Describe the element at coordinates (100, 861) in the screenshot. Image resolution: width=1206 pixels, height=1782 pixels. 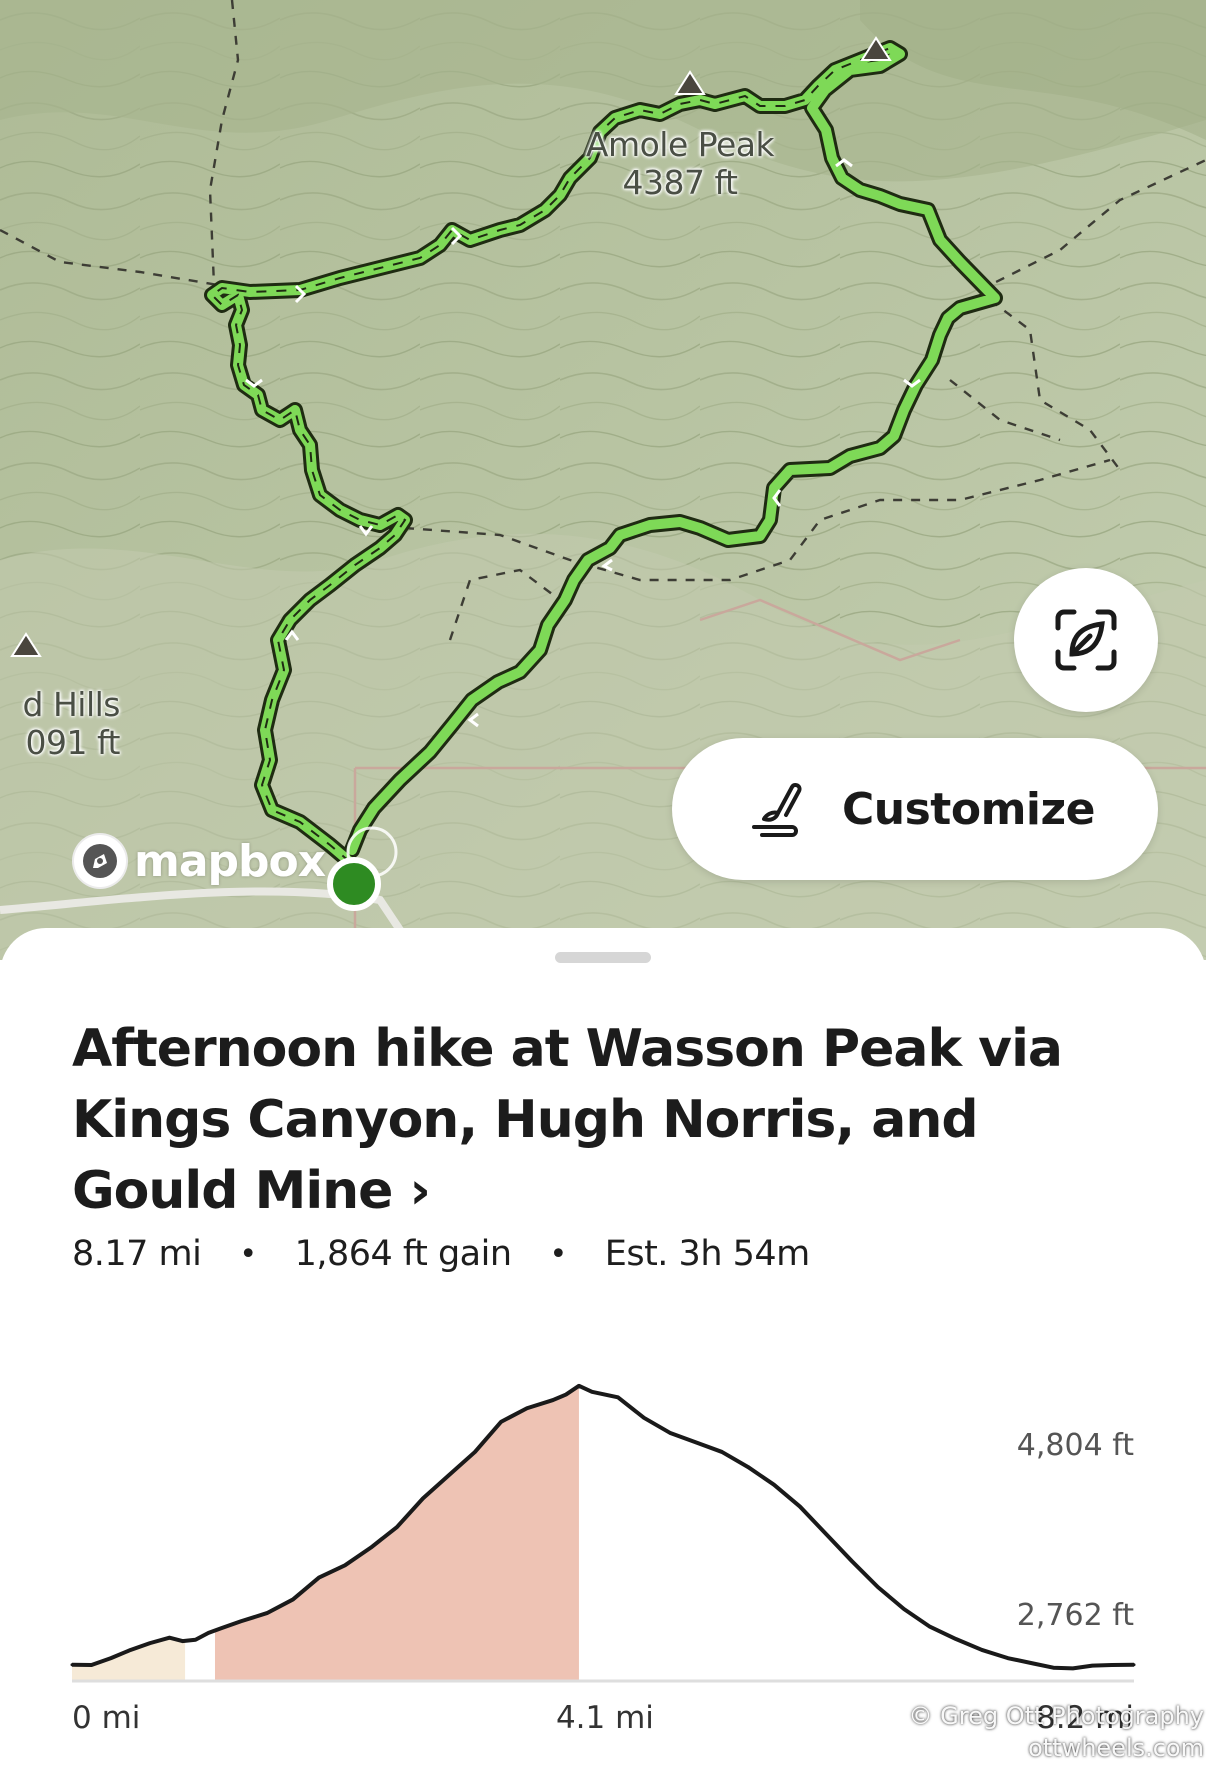
I see `mapbox-logo-icon` at that location.